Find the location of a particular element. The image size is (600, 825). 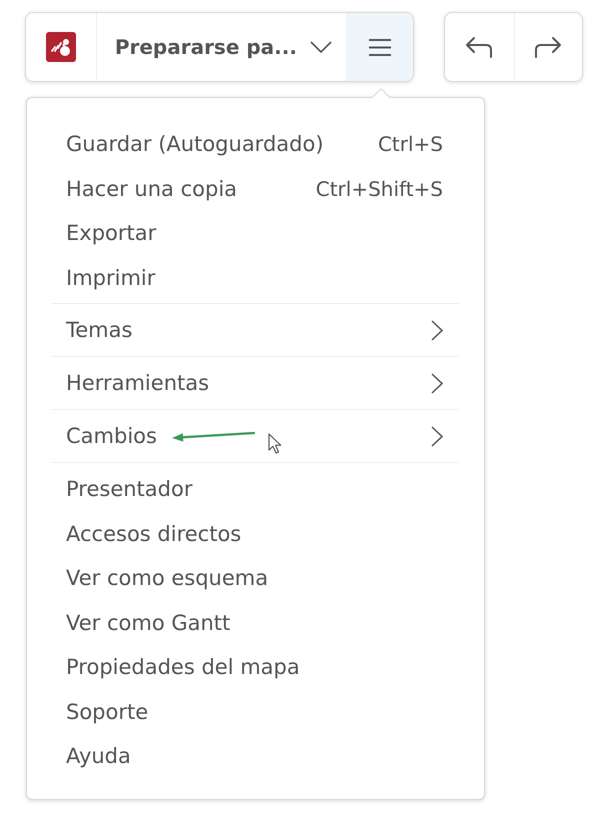

chevron-down-icon is located at coordinates (321, 47).